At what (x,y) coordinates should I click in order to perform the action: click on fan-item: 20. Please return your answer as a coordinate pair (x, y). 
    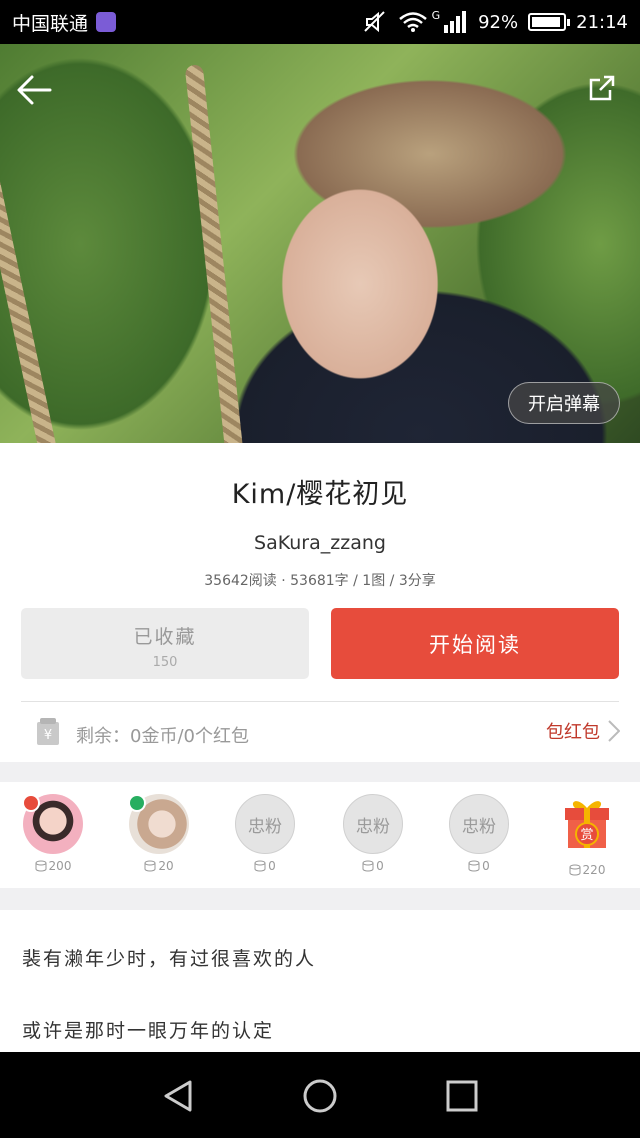
    Looking at the image, I should click on (159, 833).